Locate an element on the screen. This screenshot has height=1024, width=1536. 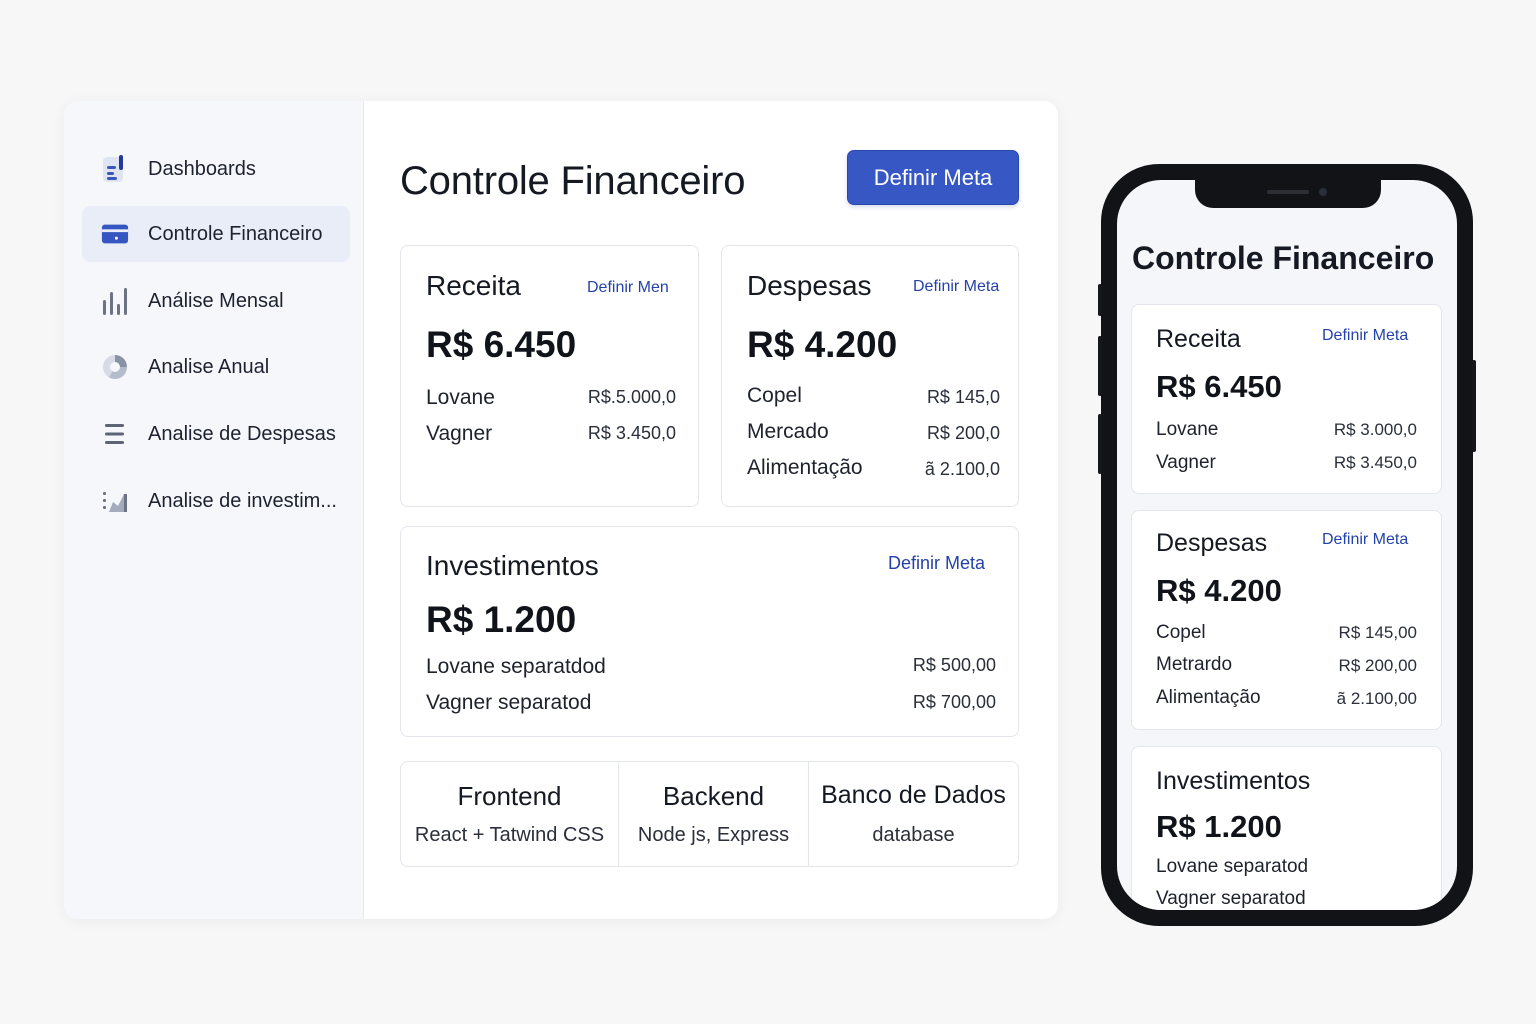
row-value: ã 2.100,00 is located at coordinates (1376, 698).